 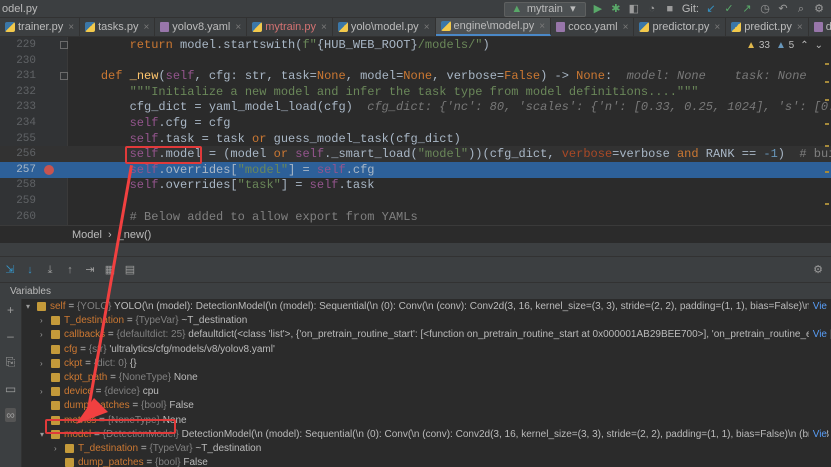 What do you see at coordinates (11, 362) in the screenshot?
I see `copy-icon: ⎘` at bounding box center [11, 362].